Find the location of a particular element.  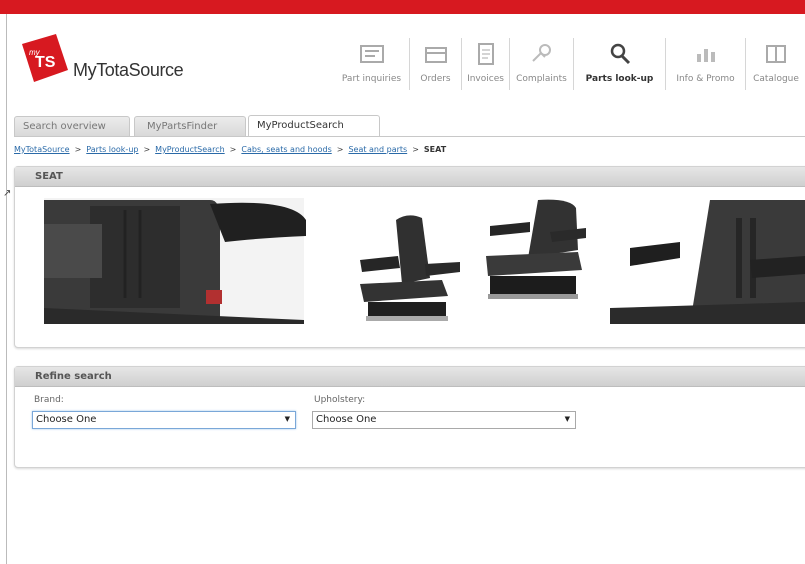

toolbar-info-promo: Info & Promo is located at coordinates (706, 64).